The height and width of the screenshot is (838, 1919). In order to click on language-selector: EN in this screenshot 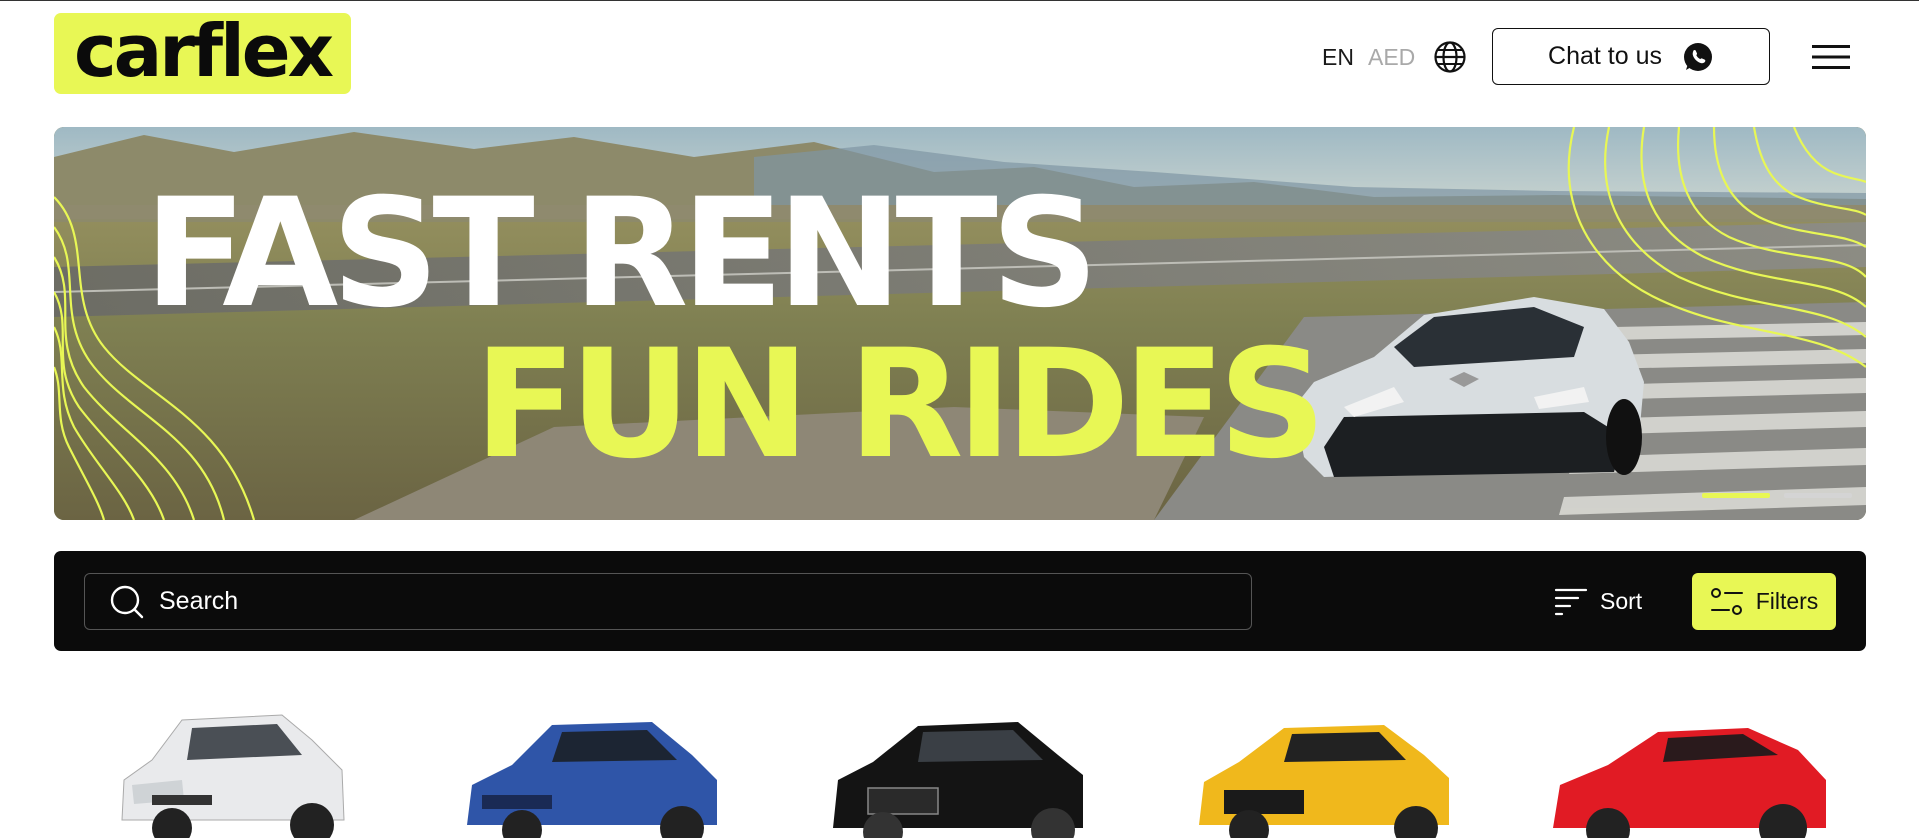, I will do `click(1338, 57)`.